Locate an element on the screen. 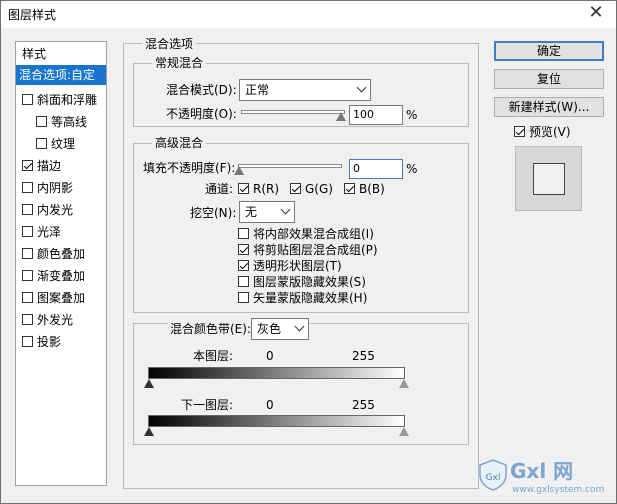 The image size is (617, 504). knockout-label: 挖空(N): is located at coordinates (213, 213).